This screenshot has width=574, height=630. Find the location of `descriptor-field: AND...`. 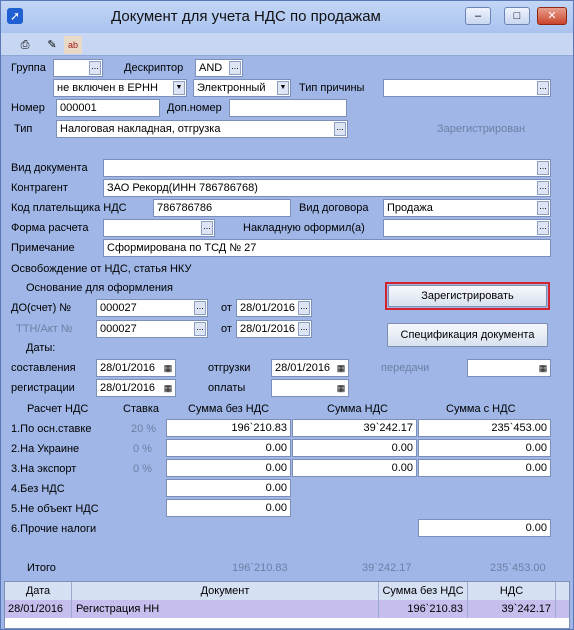

descriptor-field: AND... is located at coordinates (219, 68).